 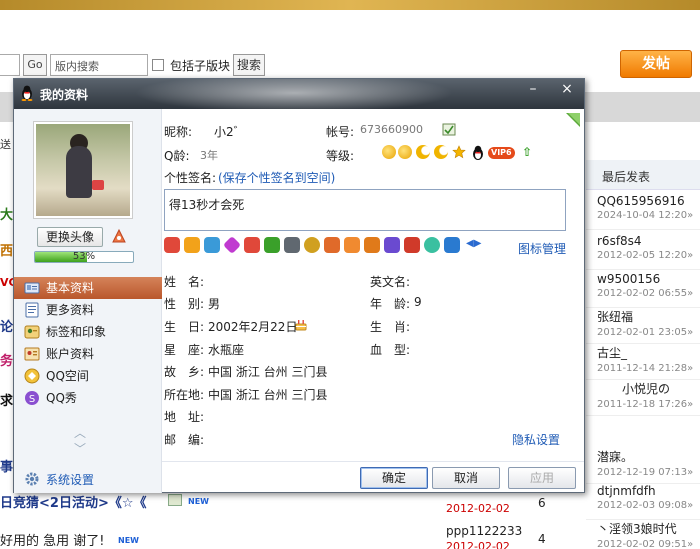 What do you see at coordinates (232, 245) in the screenshot?
I see `diamond-icon` at bounding box center [232, 245].